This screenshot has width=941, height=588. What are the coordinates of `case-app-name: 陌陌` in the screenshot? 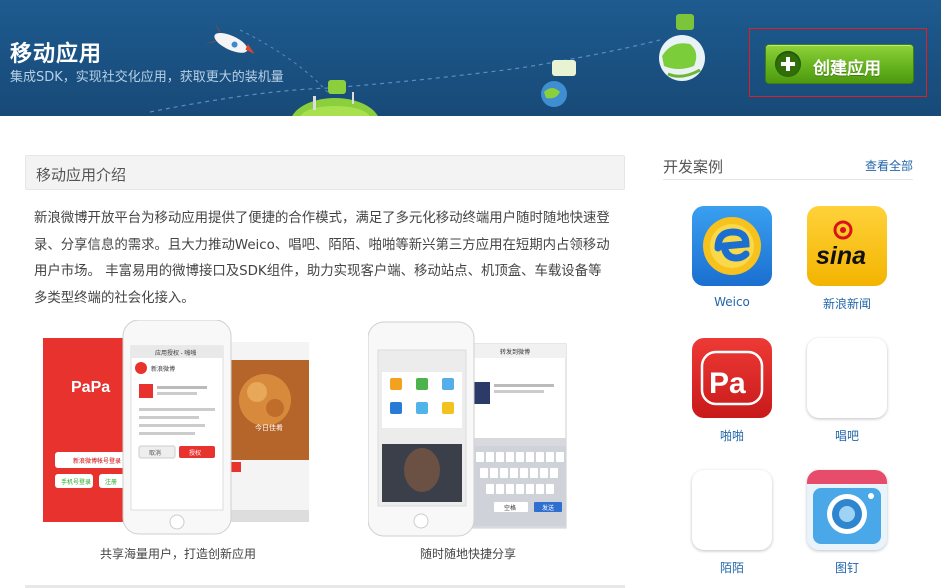 It's located at (731, 568).